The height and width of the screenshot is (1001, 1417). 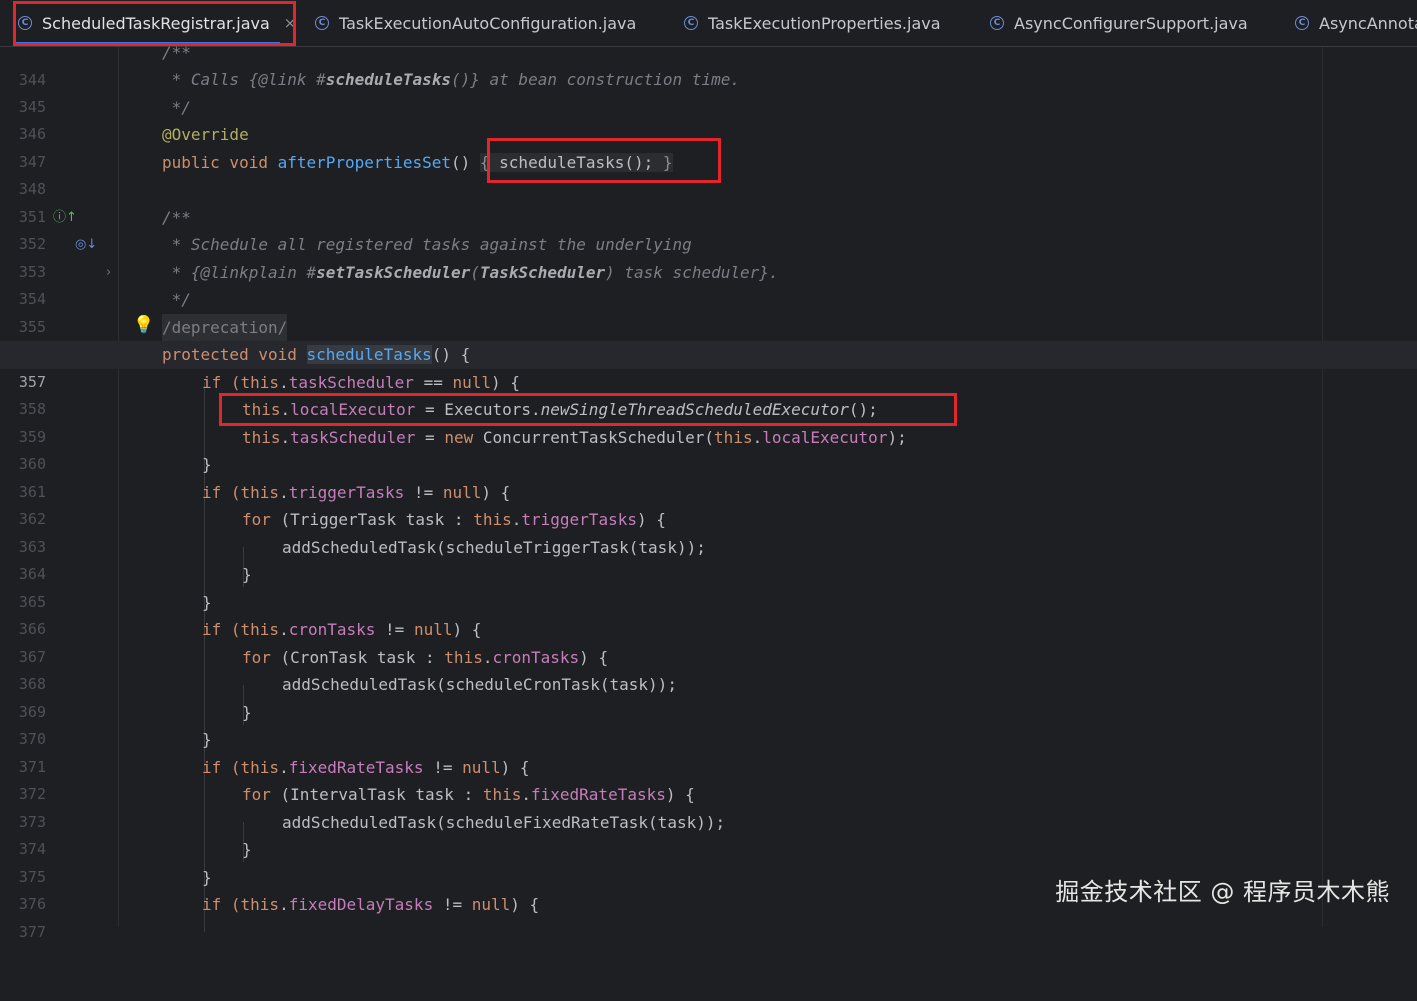 What do you see at coordinates (388, 79) in the screenshot?
I see `link-ref: scheduleTasks` at bounding box center [388, 79].